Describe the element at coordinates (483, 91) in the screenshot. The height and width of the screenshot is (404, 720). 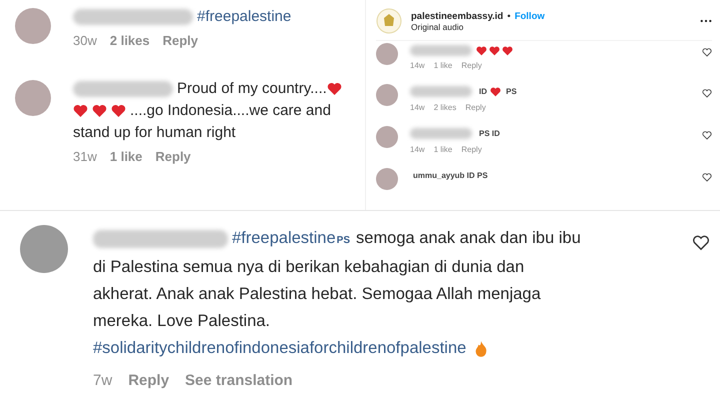
I see `flag-code: ID` at that location.